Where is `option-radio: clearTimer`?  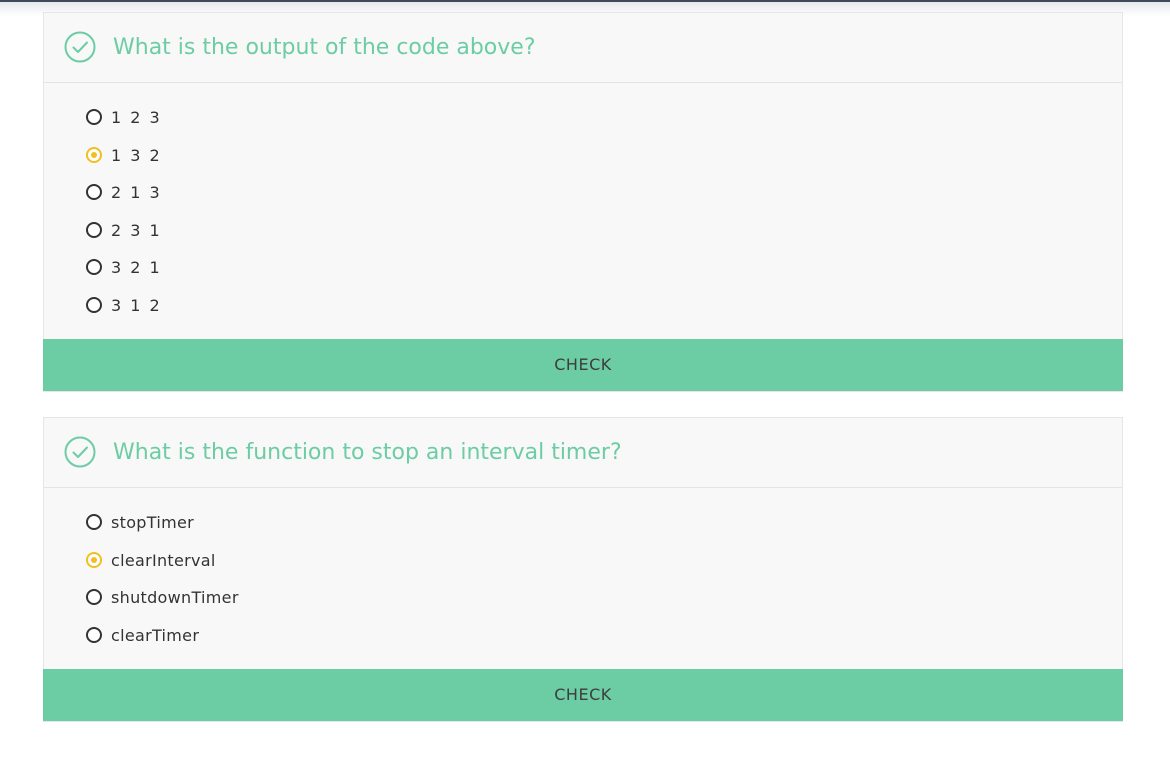 option-radio: clearTimer is located at coordinates (142, 635).